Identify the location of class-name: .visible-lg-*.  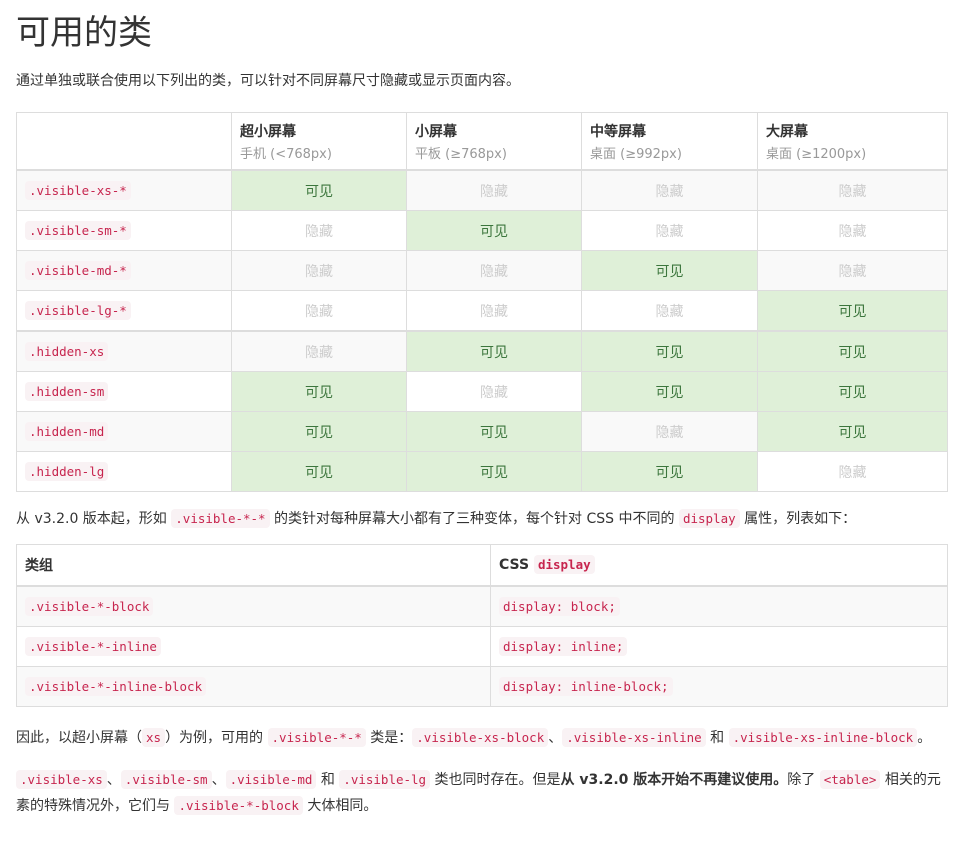
(78, 310).